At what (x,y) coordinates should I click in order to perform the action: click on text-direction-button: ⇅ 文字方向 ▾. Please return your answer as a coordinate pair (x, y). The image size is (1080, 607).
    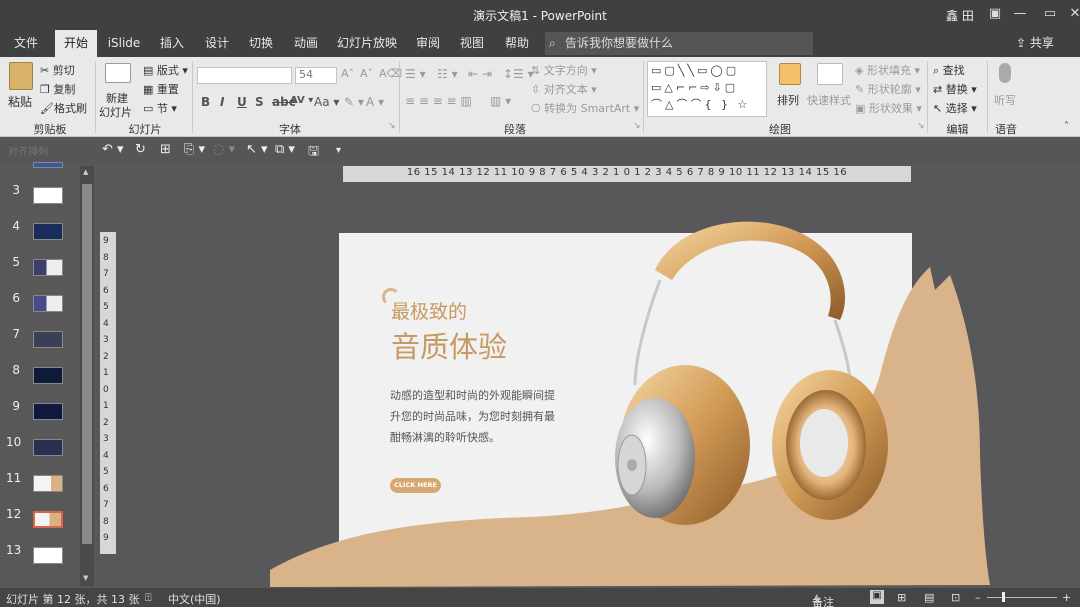
    Looking at the image, I should click on (564, 70).